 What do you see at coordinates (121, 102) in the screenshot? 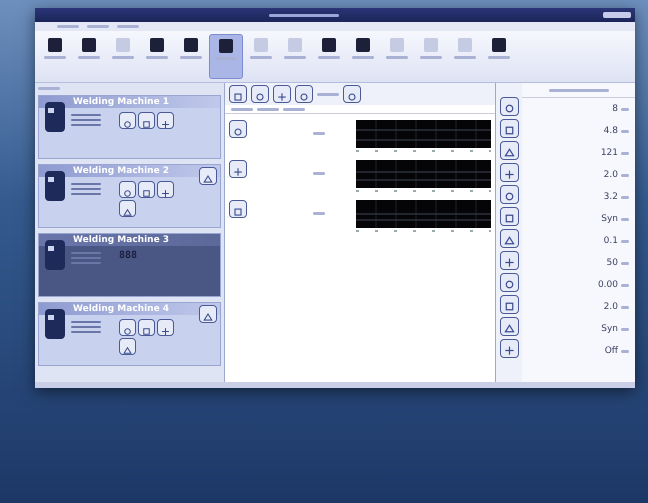
I see `machine-name: Welding Machine 1` at bounding box center [121, 102].